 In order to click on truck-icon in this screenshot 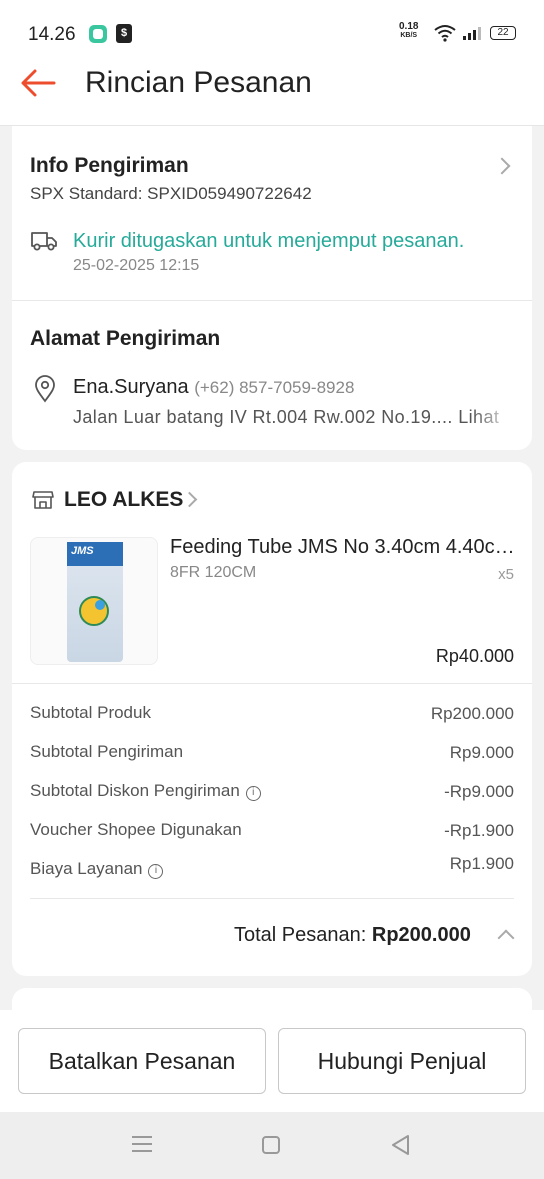, I will do `click(44, 241)`.